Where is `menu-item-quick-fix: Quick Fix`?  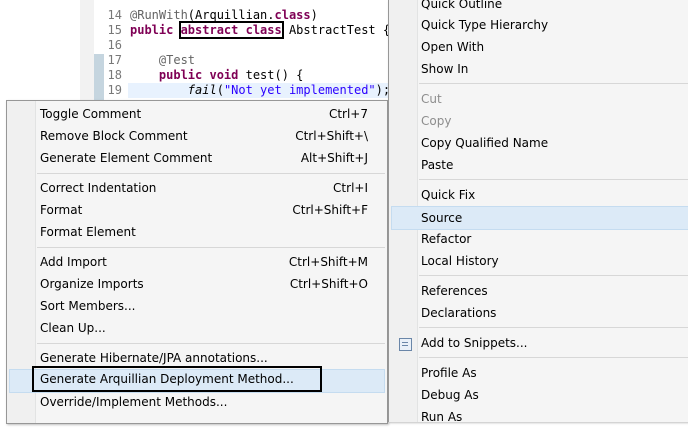 menu-item-quick-fix: Quick Fix is located at coordinates (551, 195).